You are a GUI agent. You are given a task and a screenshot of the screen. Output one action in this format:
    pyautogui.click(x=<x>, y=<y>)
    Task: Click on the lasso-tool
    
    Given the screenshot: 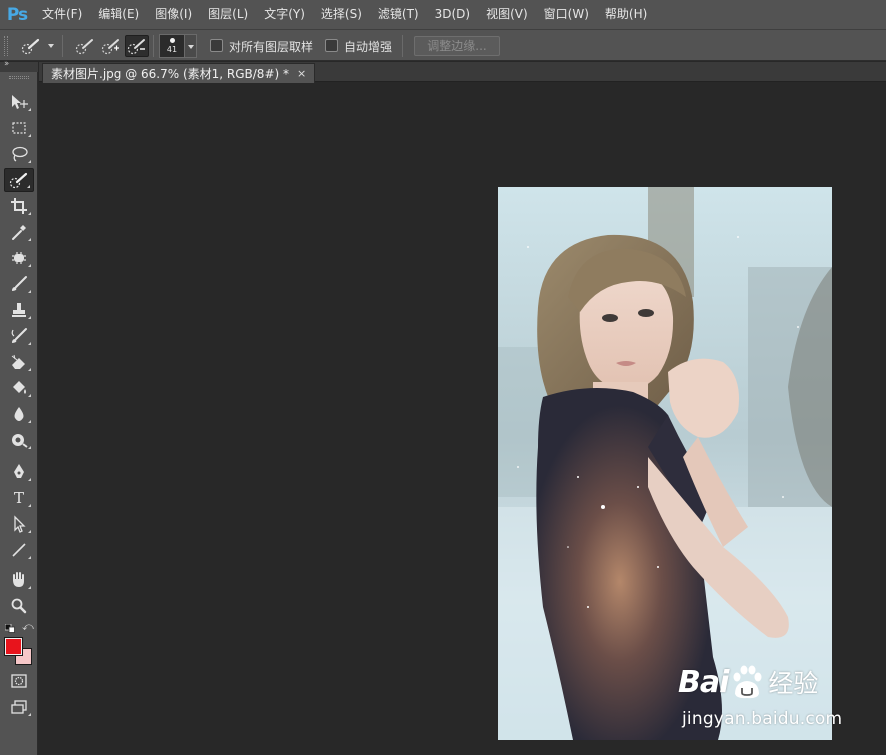 What is the action you would take?
    pyautogui.click(x=19, y=154)
    